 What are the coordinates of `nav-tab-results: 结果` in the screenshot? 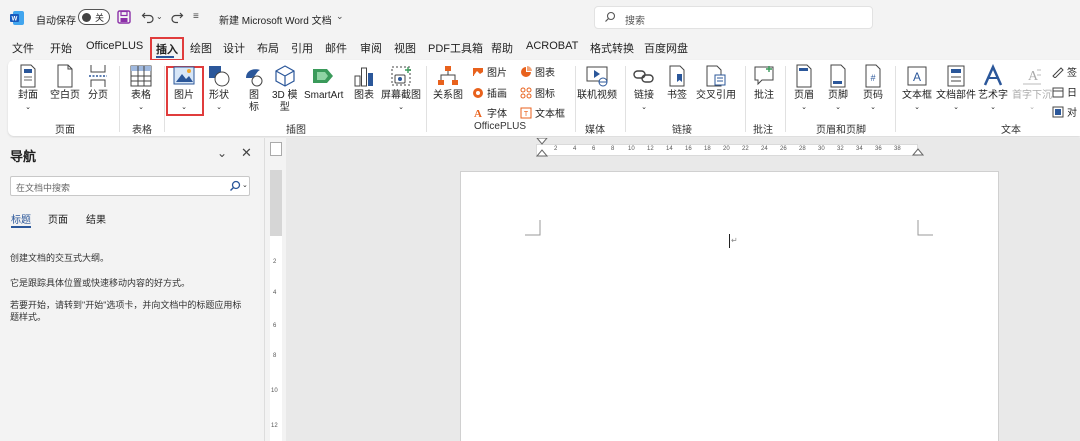 It's located at (96, 218).